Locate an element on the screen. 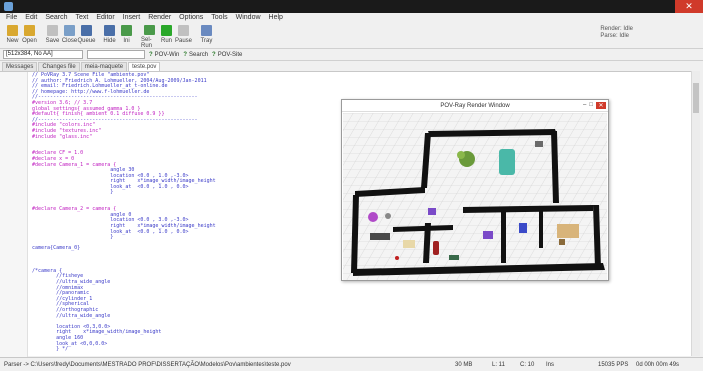  ini-button: Ini is located at coordinates (126, 36).